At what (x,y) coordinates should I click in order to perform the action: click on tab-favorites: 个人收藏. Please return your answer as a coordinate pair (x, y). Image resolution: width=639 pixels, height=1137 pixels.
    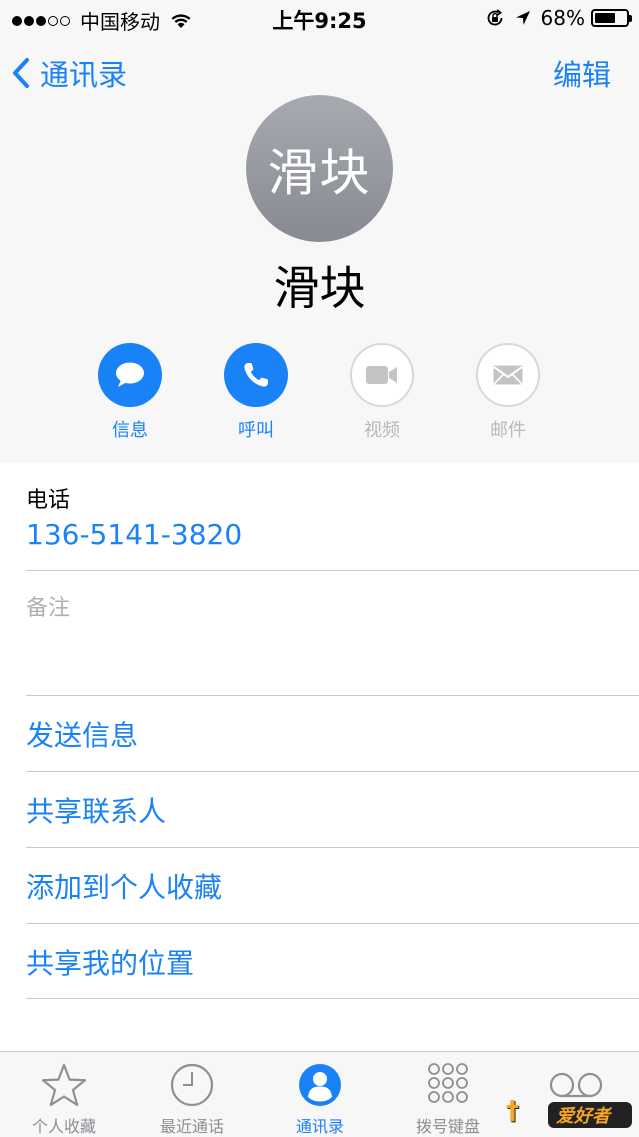
    Looking at the image, I should click on (64, 1094).